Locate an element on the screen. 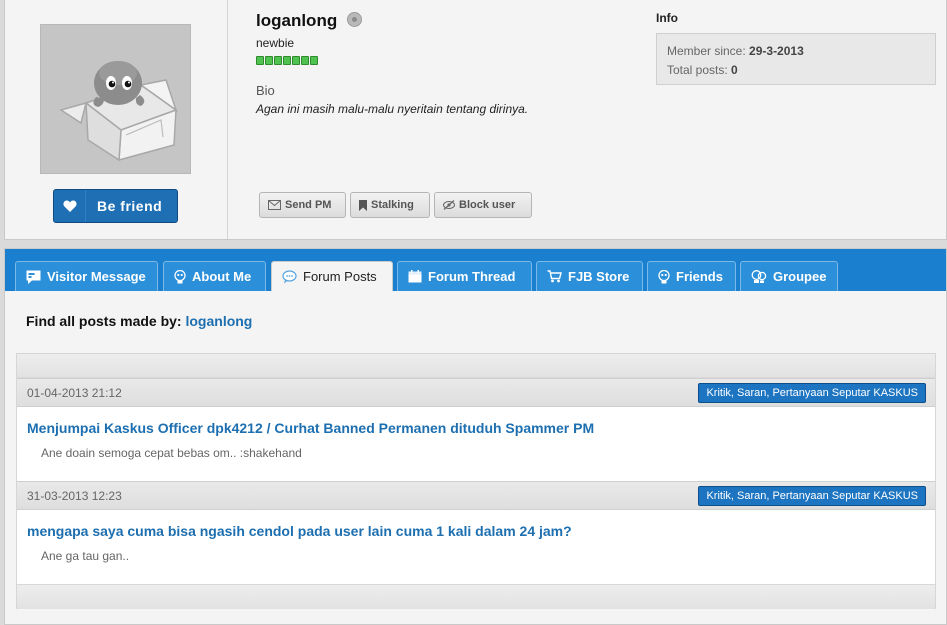  be-friend-button: Be friend is located at coordinates (115, 206).